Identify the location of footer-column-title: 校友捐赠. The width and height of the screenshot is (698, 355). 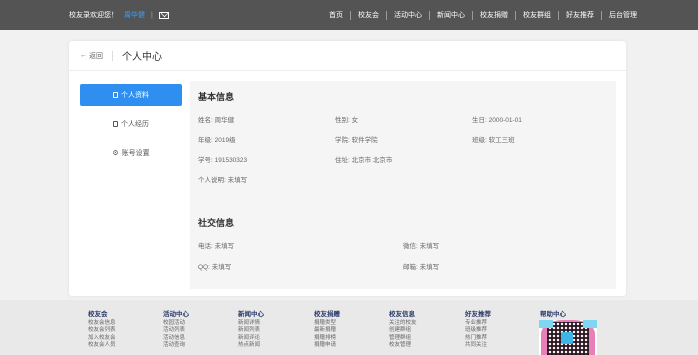
(327, 314).